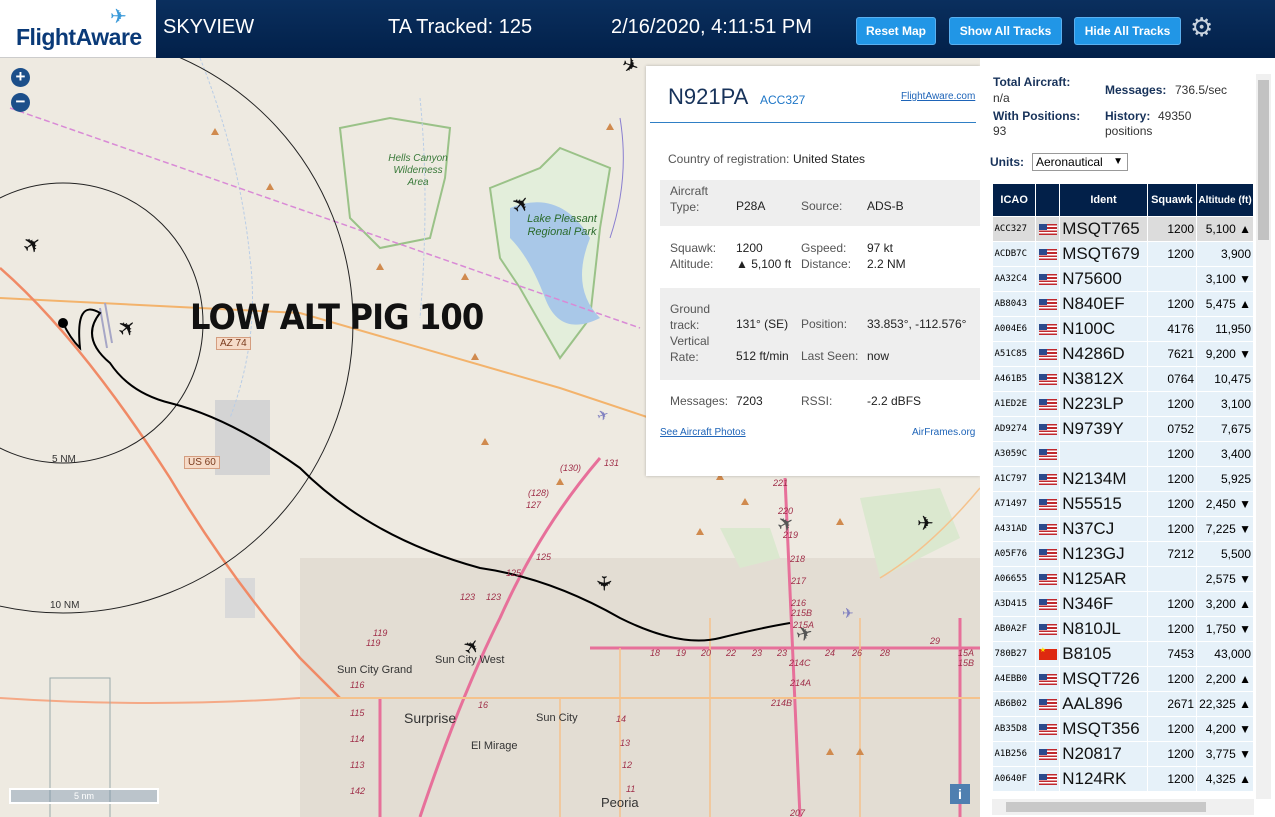  Describe the element at coordinates (1123, 729) in the screenshot. I see `table-row: AB35D8 MSQT356 1200 4,200 ▼` at that location.